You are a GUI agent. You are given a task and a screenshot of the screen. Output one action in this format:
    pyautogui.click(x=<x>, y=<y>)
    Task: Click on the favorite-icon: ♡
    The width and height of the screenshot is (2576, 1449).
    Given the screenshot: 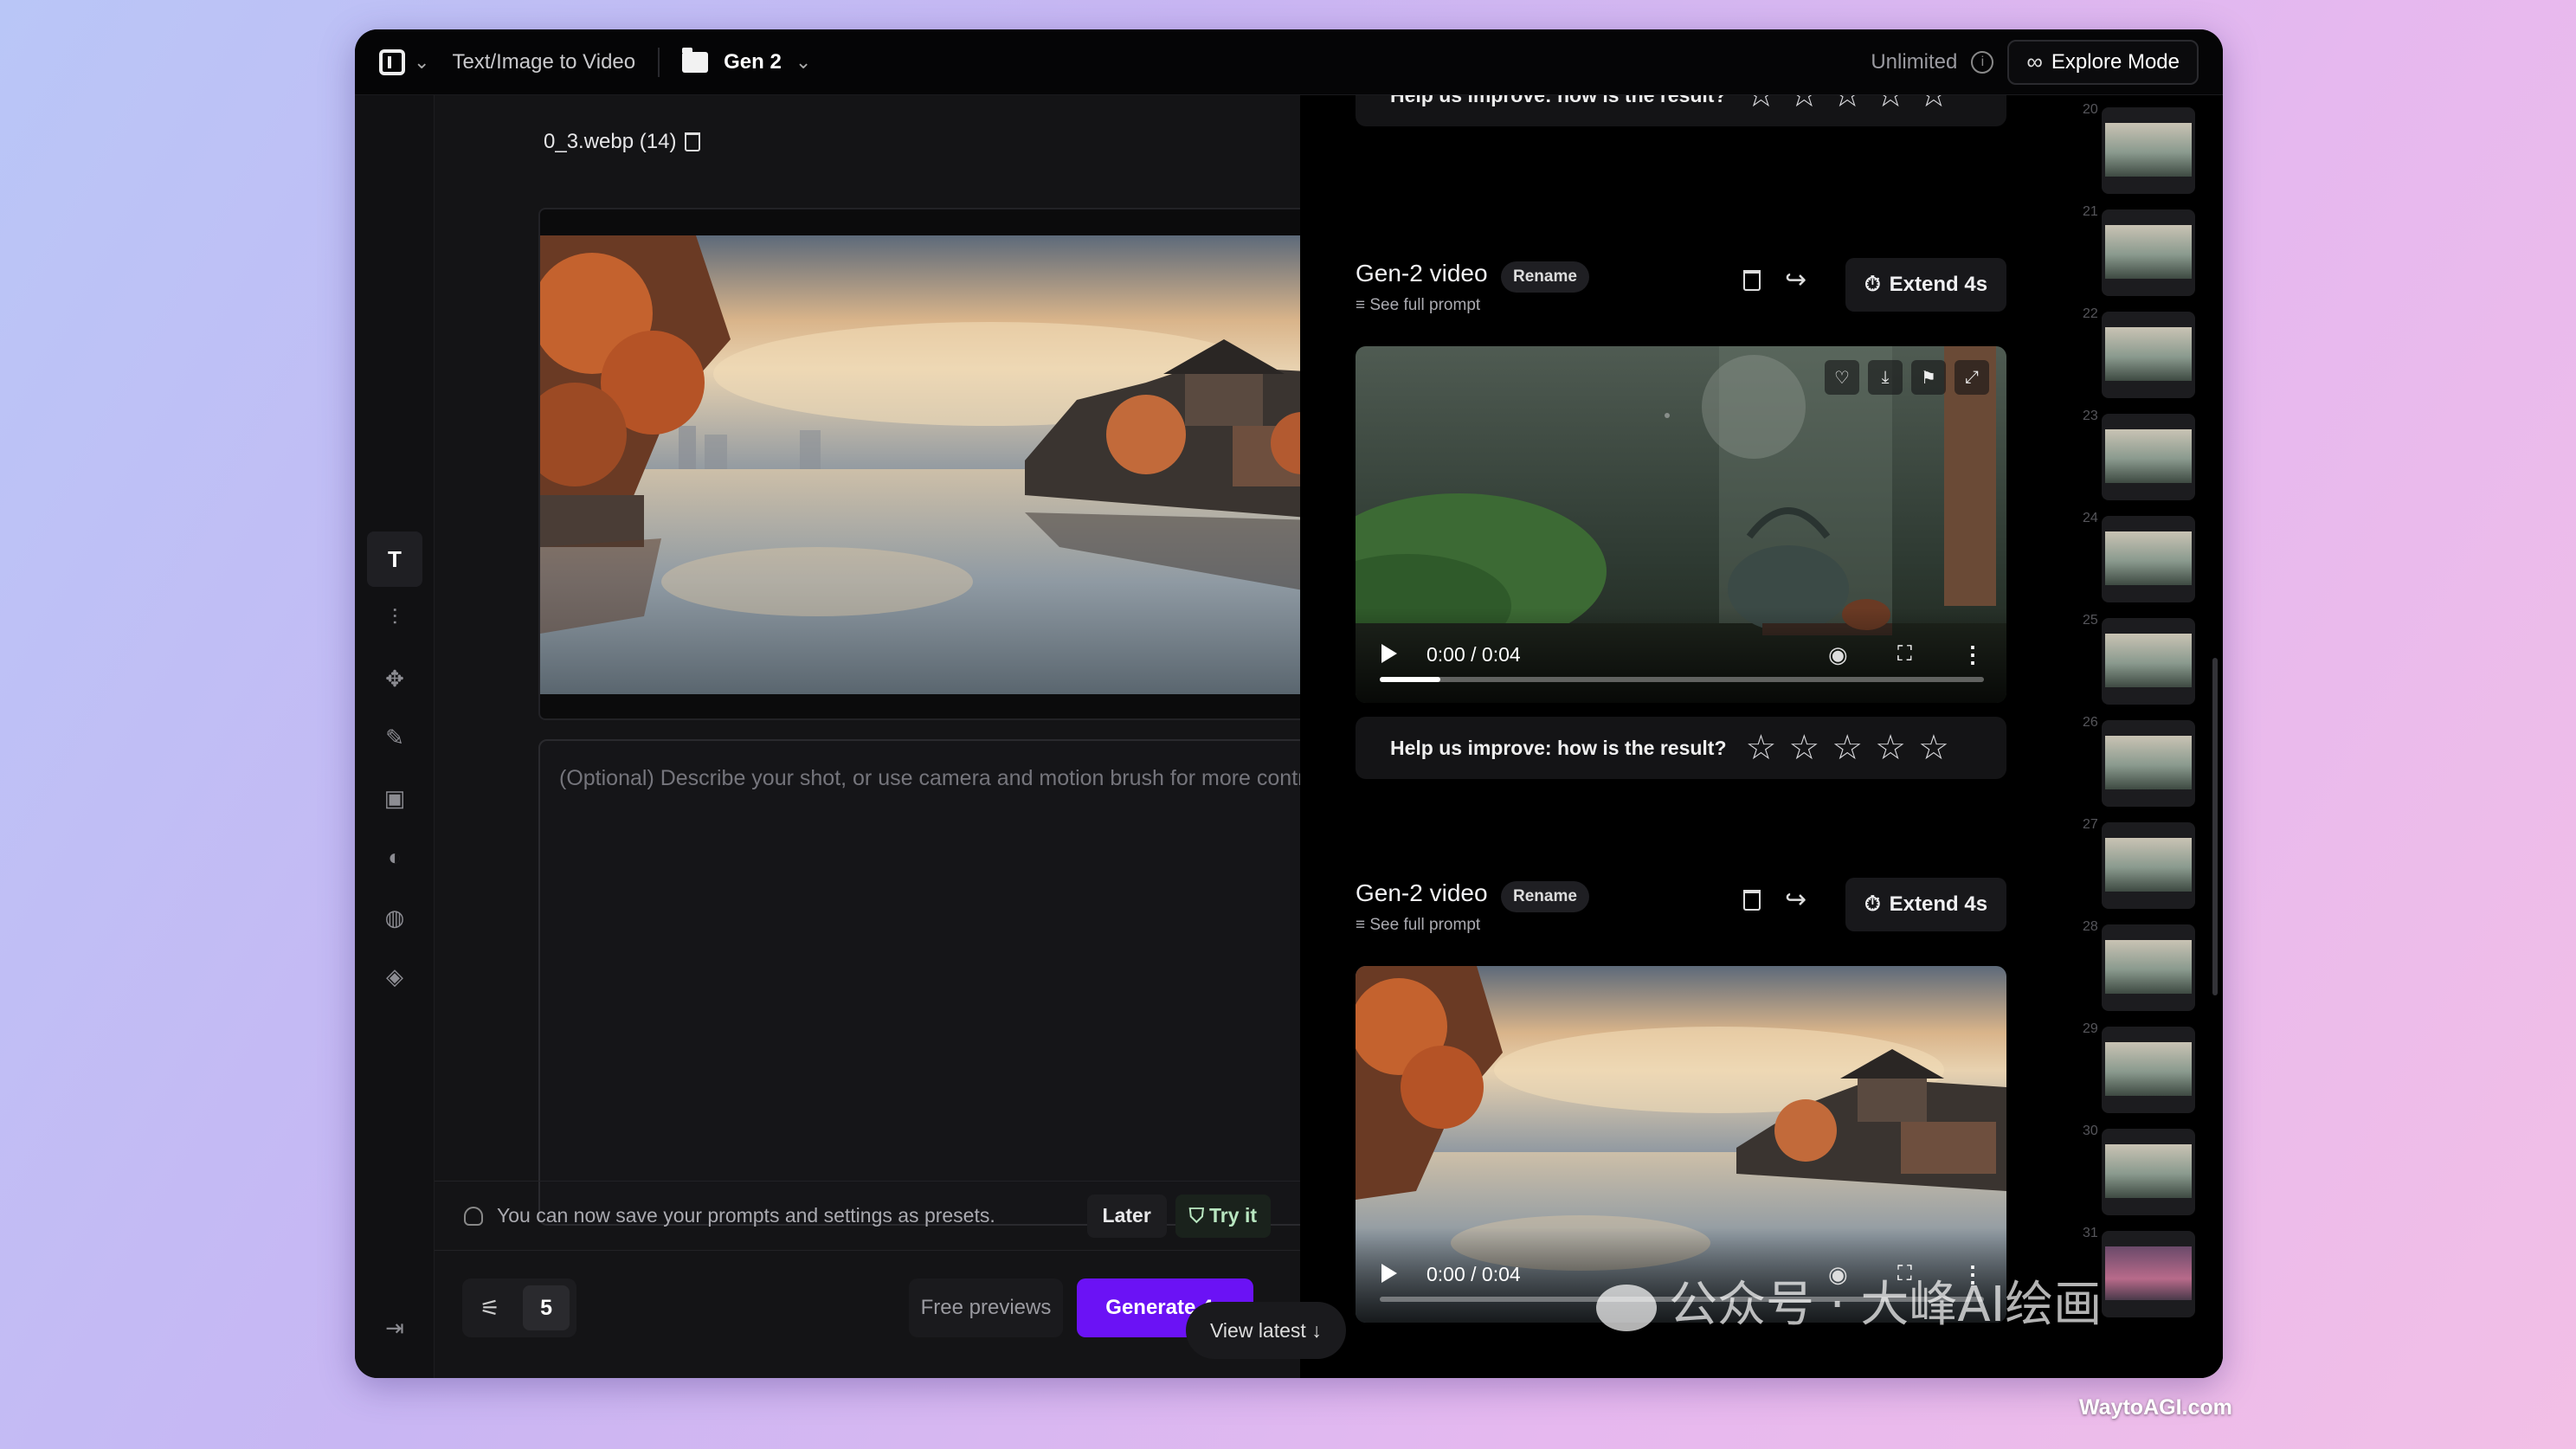 What is the action you would take?
    pyautogui.click(x=1842, y=377)
    